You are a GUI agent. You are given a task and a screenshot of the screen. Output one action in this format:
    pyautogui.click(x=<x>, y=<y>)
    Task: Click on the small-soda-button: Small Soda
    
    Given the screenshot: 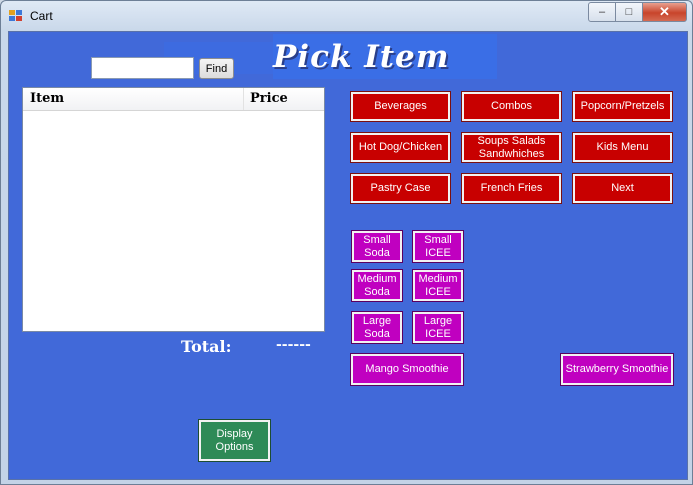 What is the action you would take?
    pyautogui.click(x=377, y=246)
    